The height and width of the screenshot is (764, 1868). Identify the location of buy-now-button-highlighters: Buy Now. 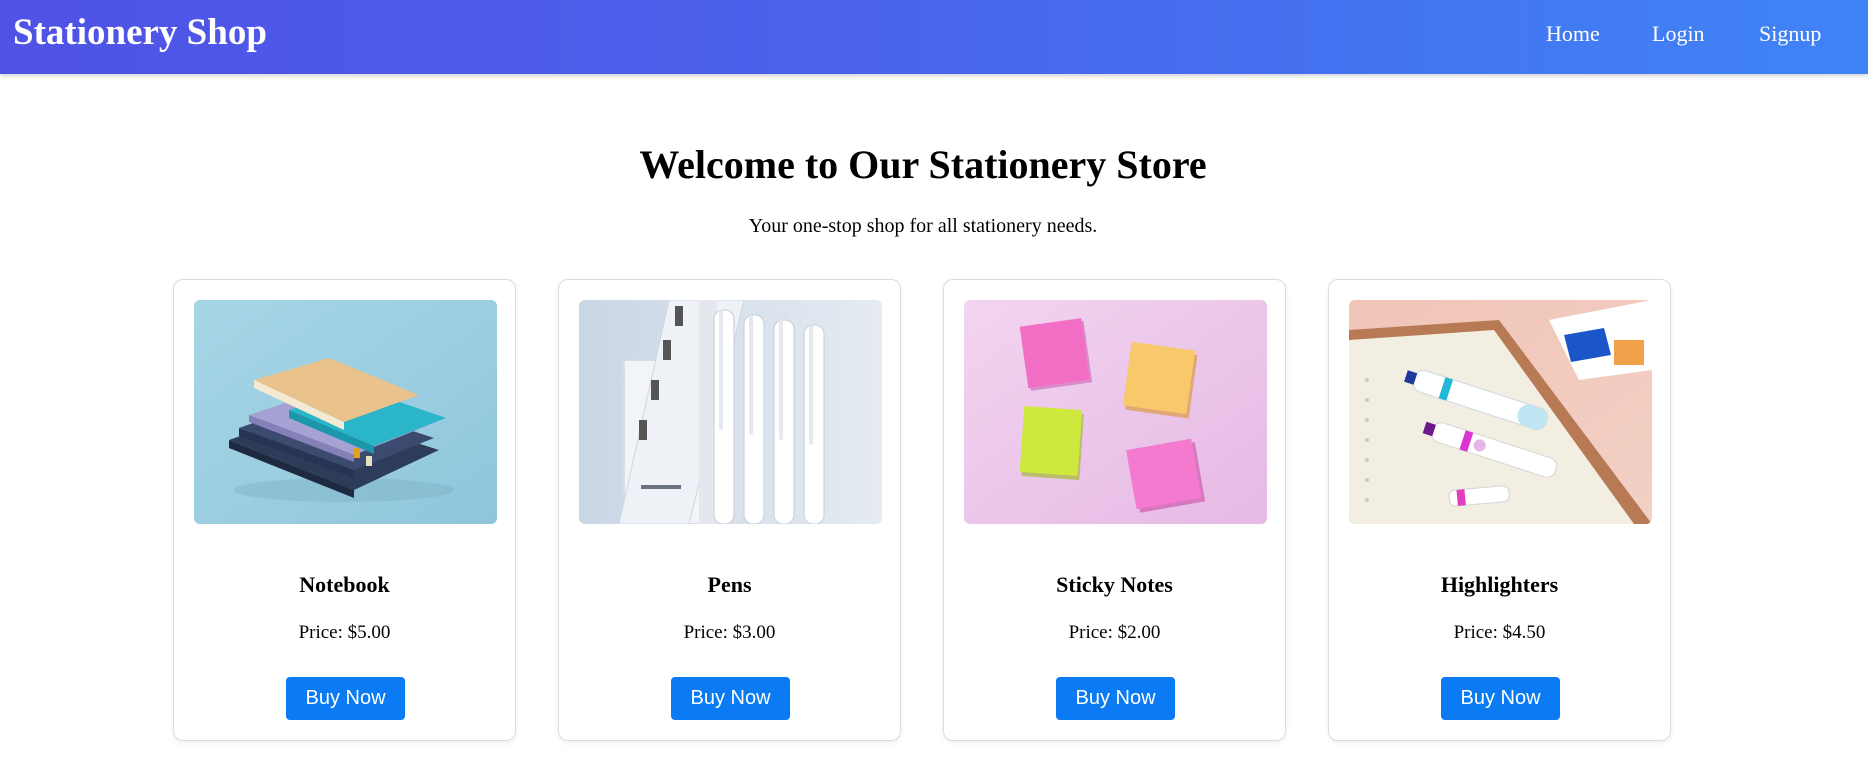
(1500, 698).